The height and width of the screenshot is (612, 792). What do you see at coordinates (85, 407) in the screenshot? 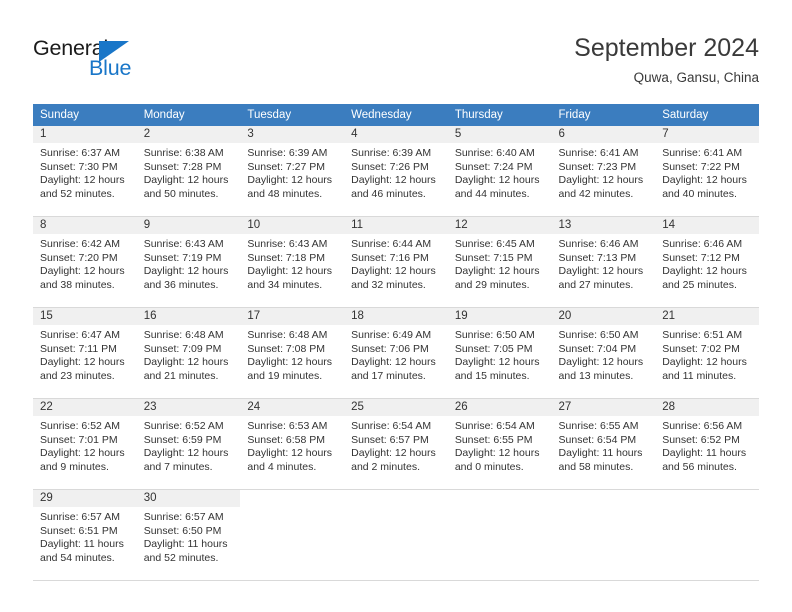
I see `day-number: 22` at bounding box center [85, 407].